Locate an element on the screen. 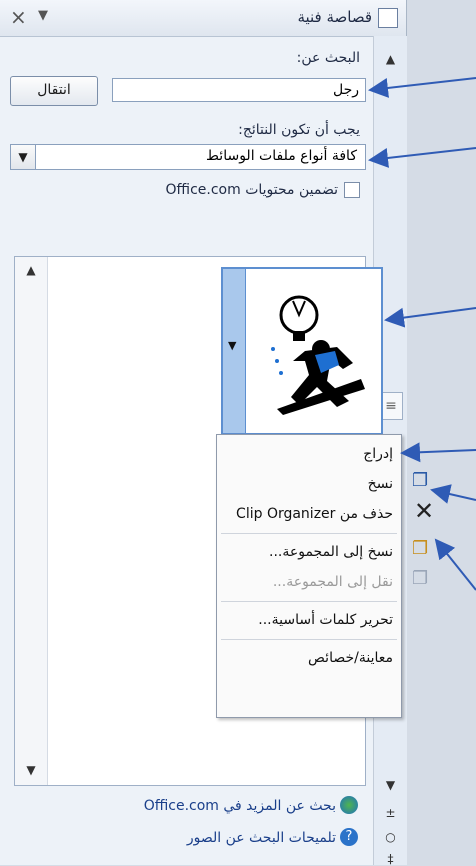 The height and width of the screenshot is (866, 476). arrow-to-insert is located at coordinates (438, 452).